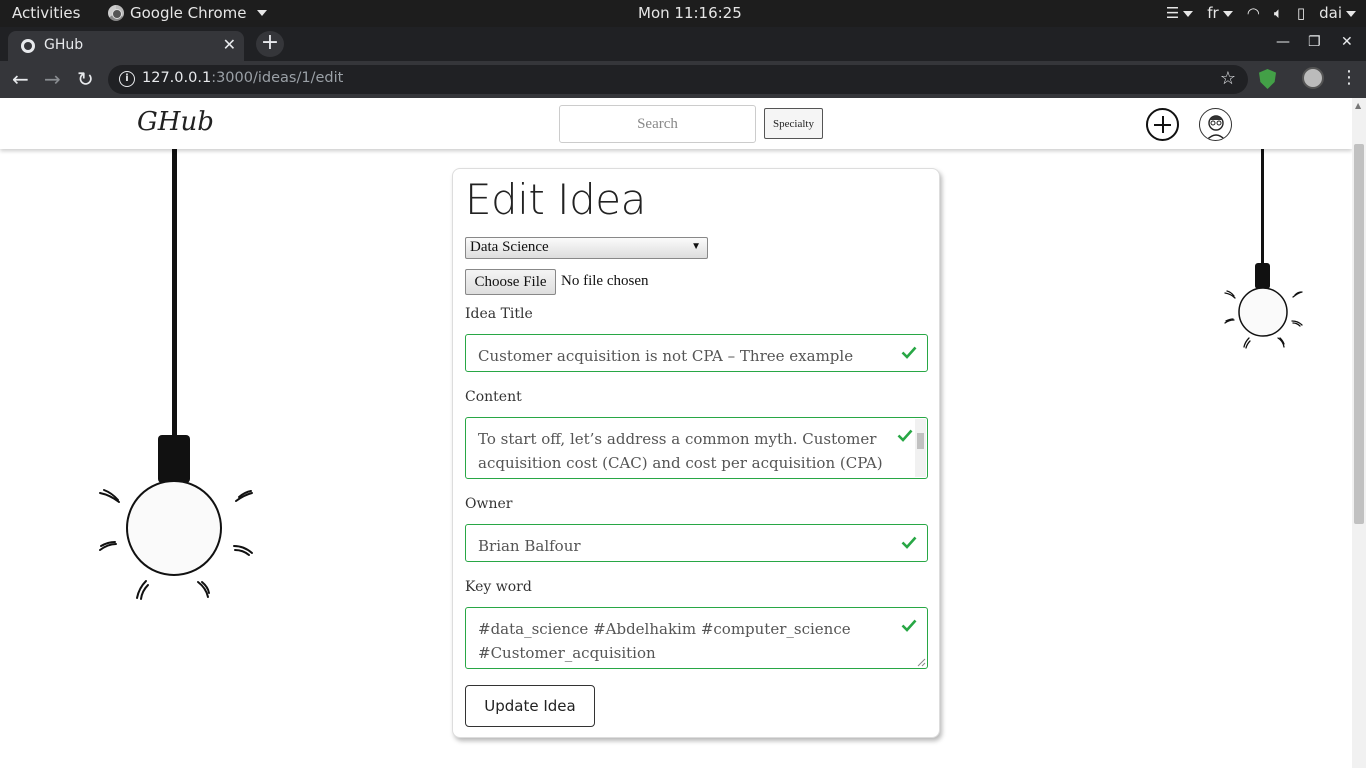 This screenshot has width=1366, height=768. I want to click on owner-input: Brian Balfour, so click(696, 543).